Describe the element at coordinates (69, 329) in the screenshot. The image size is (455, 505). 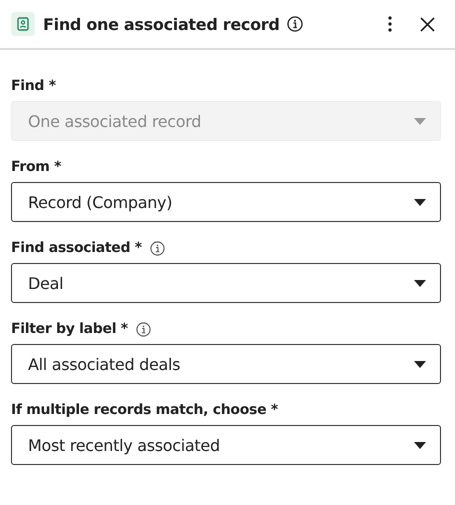
I see `field-label: Filter by label *` at that location.